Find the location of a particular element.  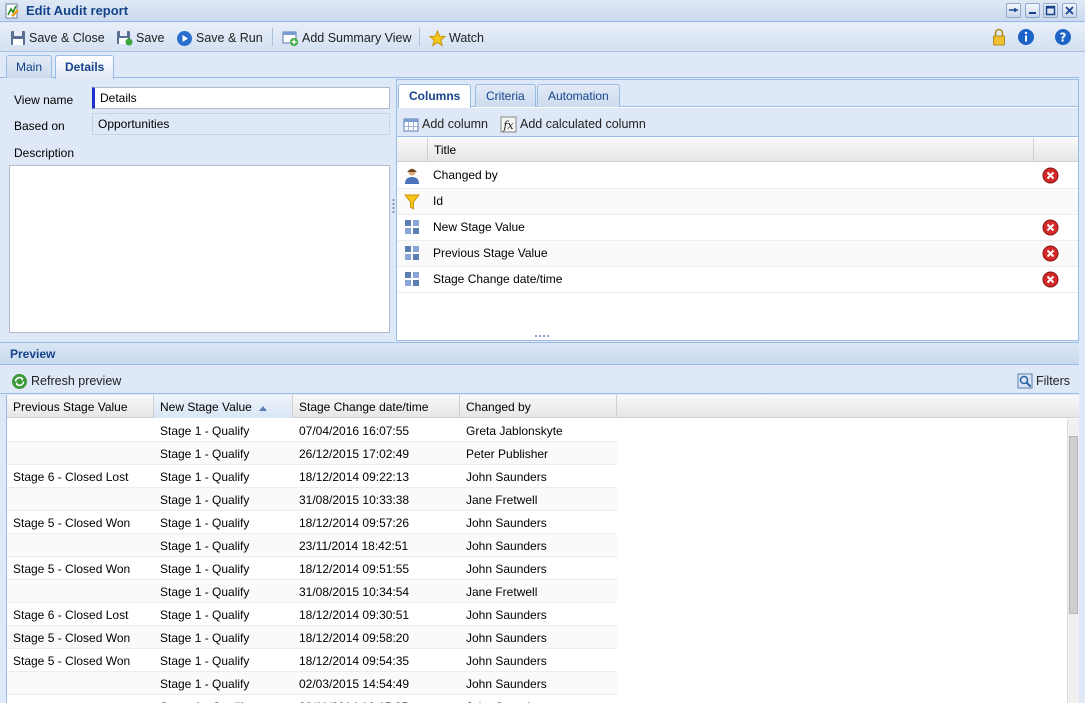

floppy-disk-icon is located at coordinates (18, 38).